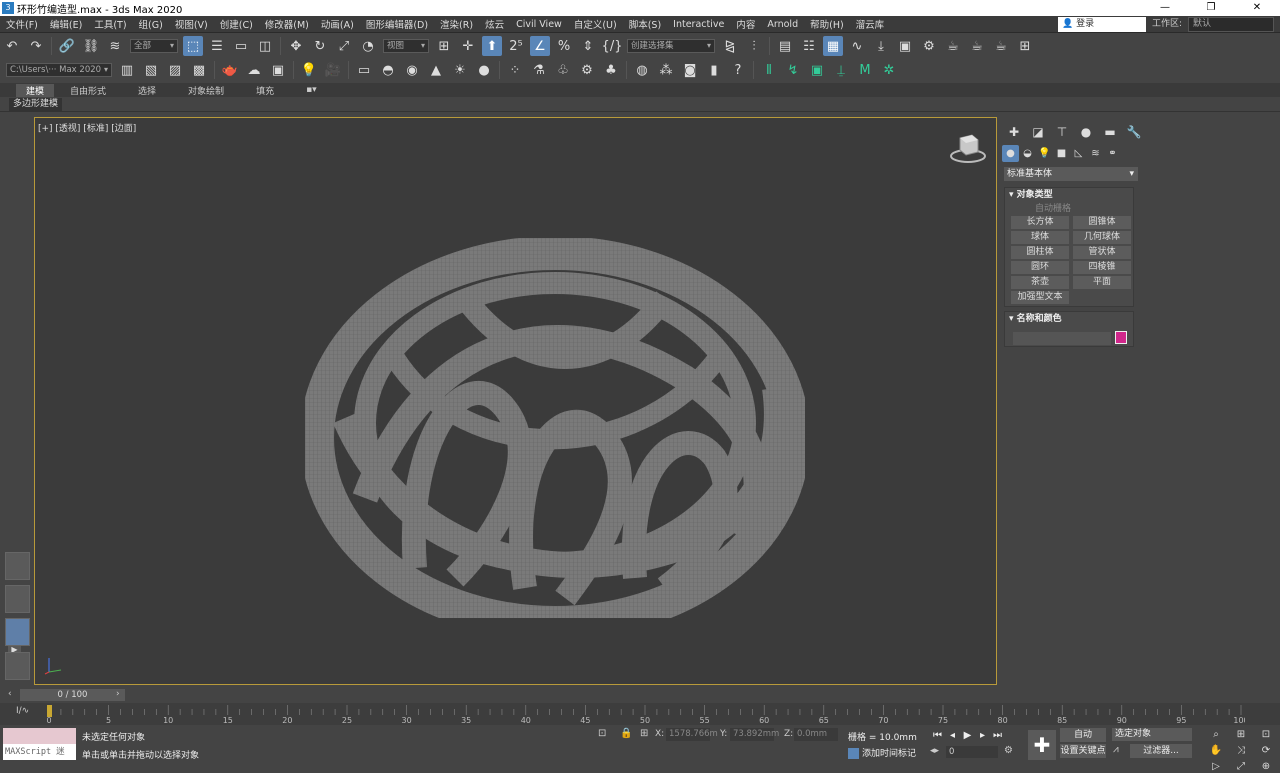  I want to click on shapes-icon: ◒, so click(1027, 153).